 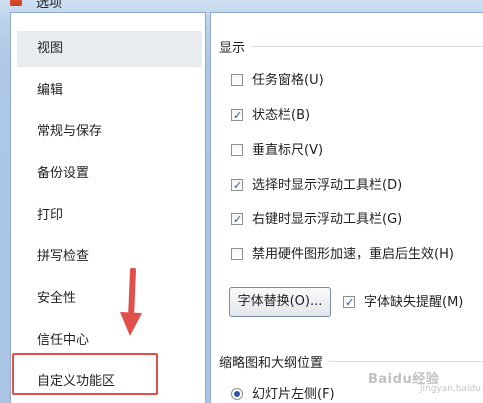 I want to click on font-missing-reminder-label: 字体缺失提醒(M), so click(x=414, y=302).